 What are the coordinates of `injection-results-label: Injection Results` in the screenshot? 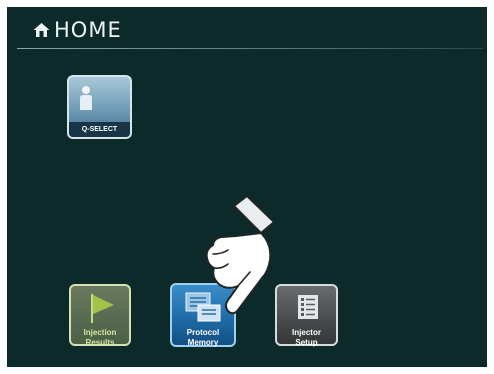 It's located at (100, 338).